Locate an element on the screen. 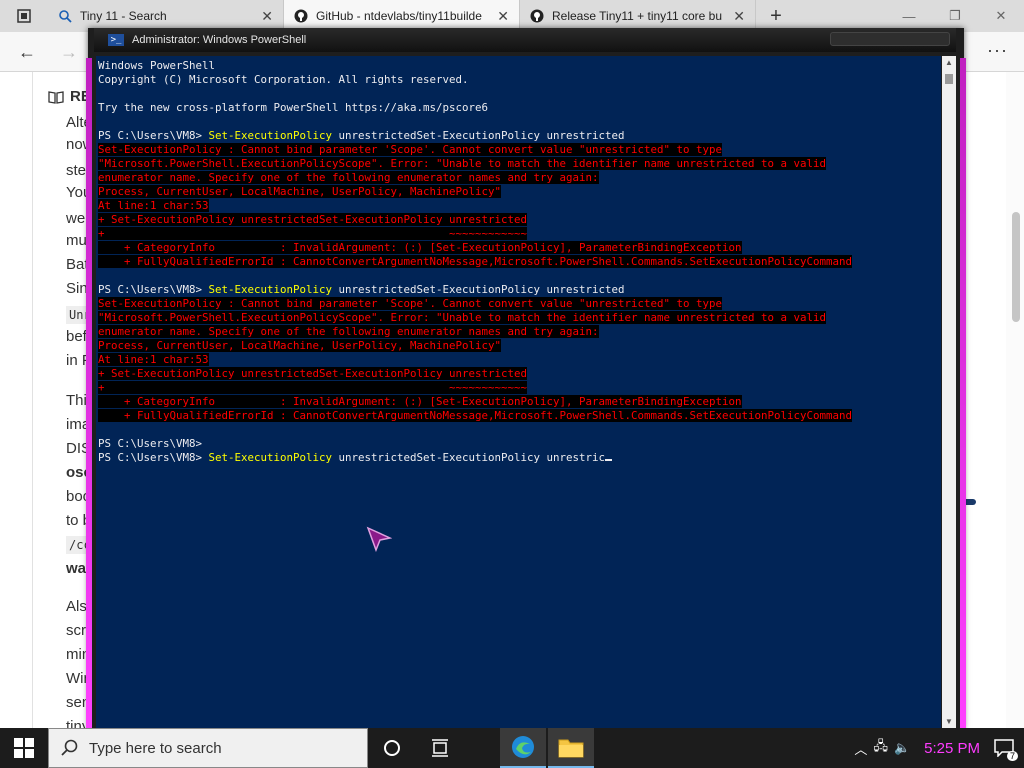  show-hidden-icons-icon: ︿ is located at coordinates (860, 748).